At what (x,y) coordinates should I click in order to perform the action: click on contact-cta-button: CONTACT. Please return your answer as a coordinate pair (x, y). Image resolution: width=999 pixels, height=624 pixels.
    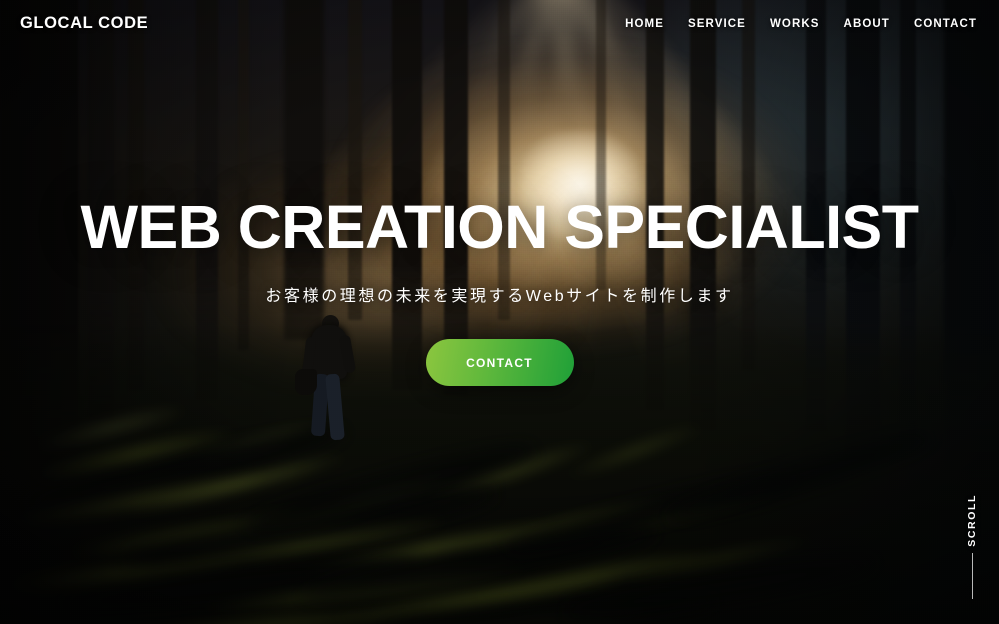
    Looking at the image, I should click on (499, 363).